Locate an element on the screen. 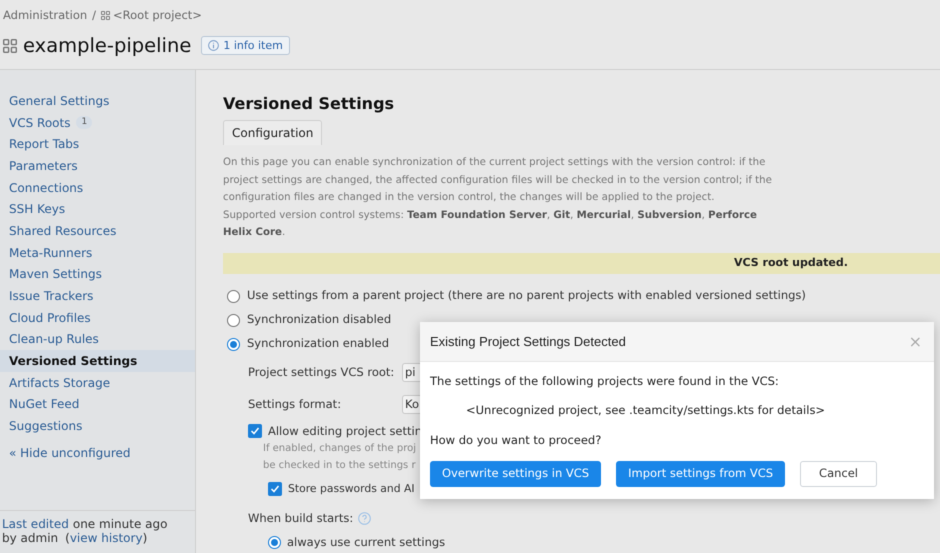 This screenshot has width=940, height=553. sidebar-item: Connections is located at coordinates (97, 187).